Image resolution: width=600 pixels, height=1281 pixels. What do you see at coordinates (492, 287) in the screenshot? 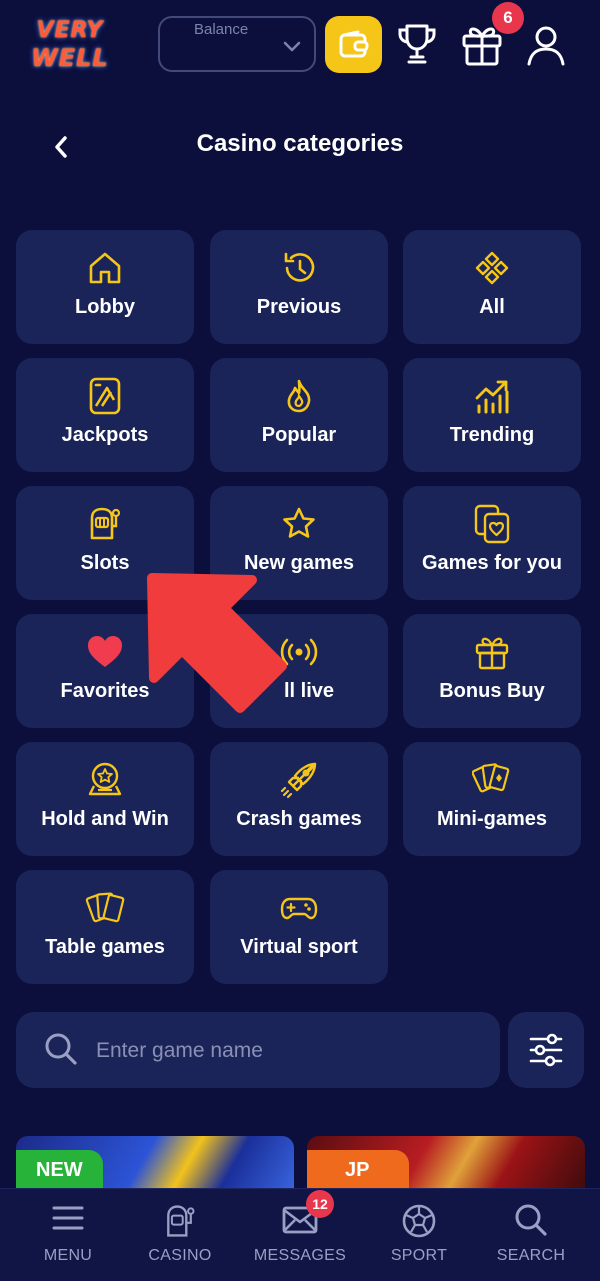
I see `category-all: All` at bounding box center [492, 287].